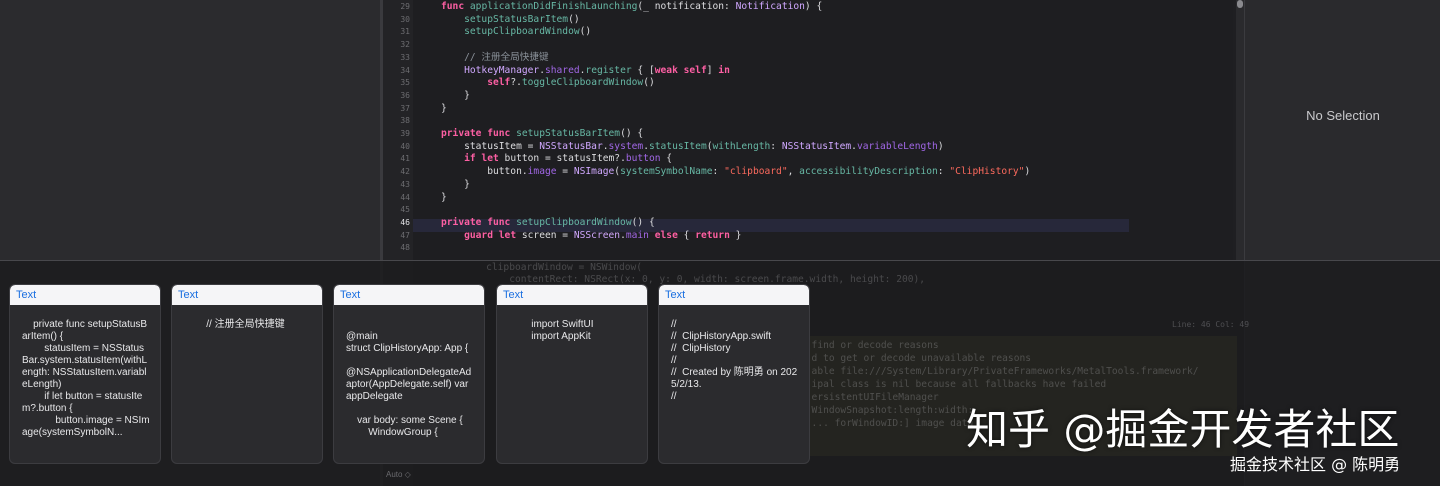 This screenshot has height=486, width=1440. I want to click on code-token: setupClipboardWindow, so click(522, 32).